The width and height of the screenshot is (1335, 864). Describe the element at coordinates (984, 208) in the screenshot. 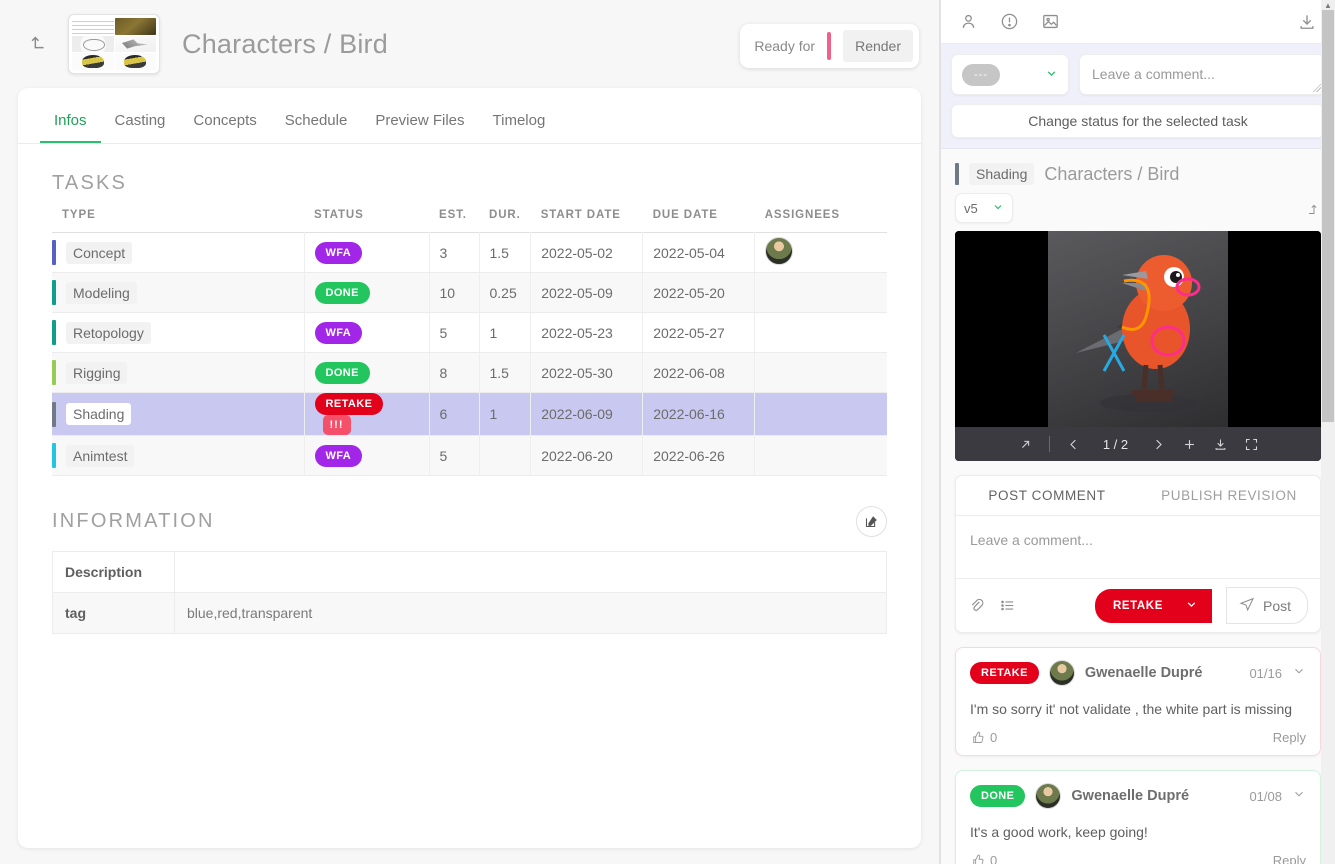

I see `version-select: v5` at that location.